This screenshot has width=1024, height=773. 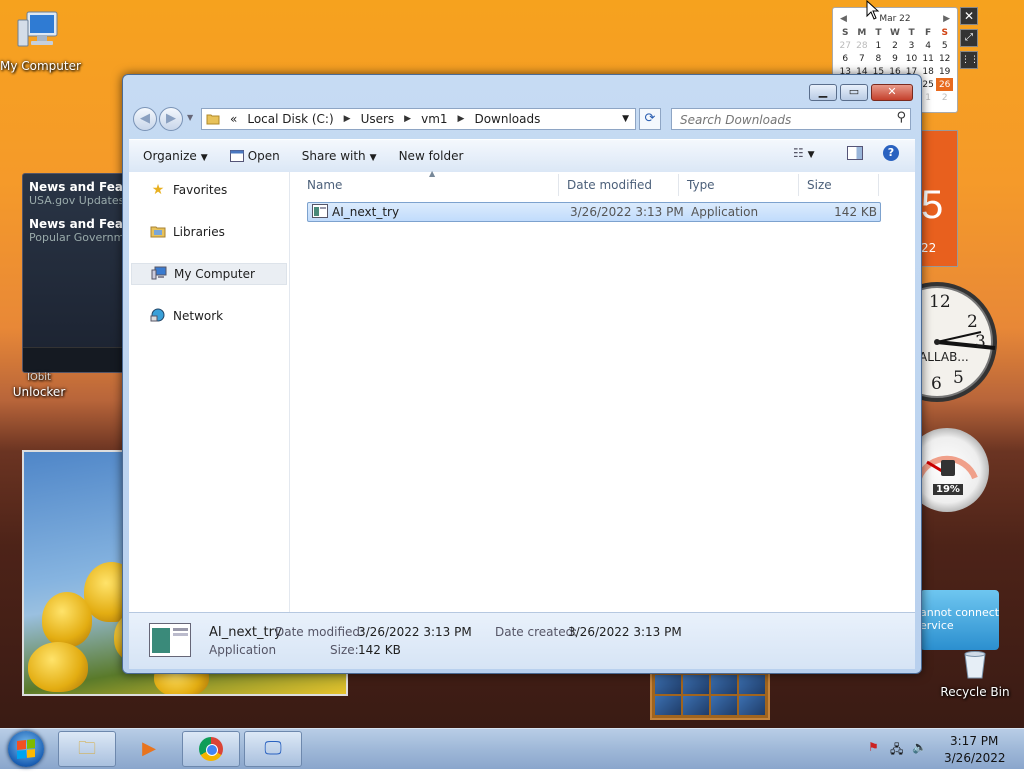 I want to click on calendar-day: 11, so click(x=928, y=58).